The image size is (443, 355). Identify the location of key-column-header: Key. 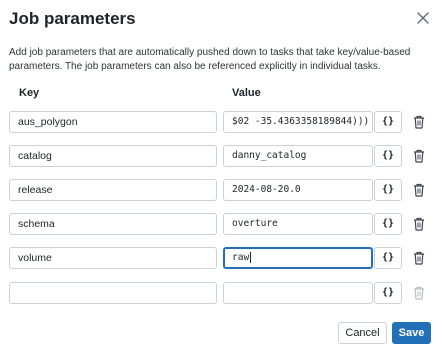
(29, 93).